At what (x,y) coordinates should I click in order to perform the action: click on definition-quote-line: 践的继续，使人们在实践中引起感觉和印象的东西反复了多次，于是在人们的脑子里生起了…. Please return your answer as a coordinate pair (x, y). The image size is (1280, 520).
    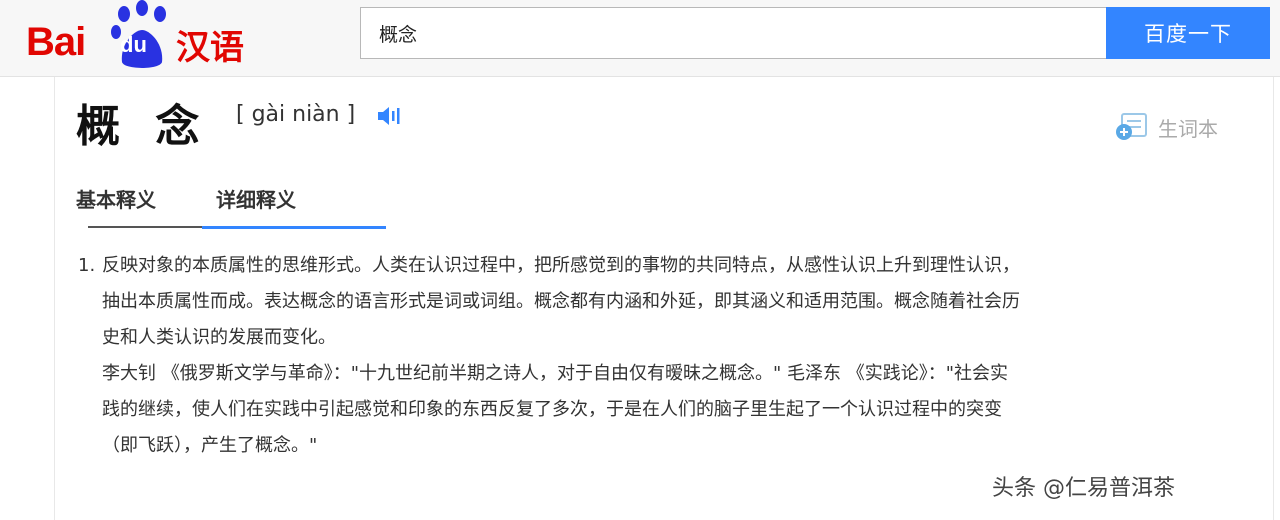
    Looking at the image, I should click on (552, 409).